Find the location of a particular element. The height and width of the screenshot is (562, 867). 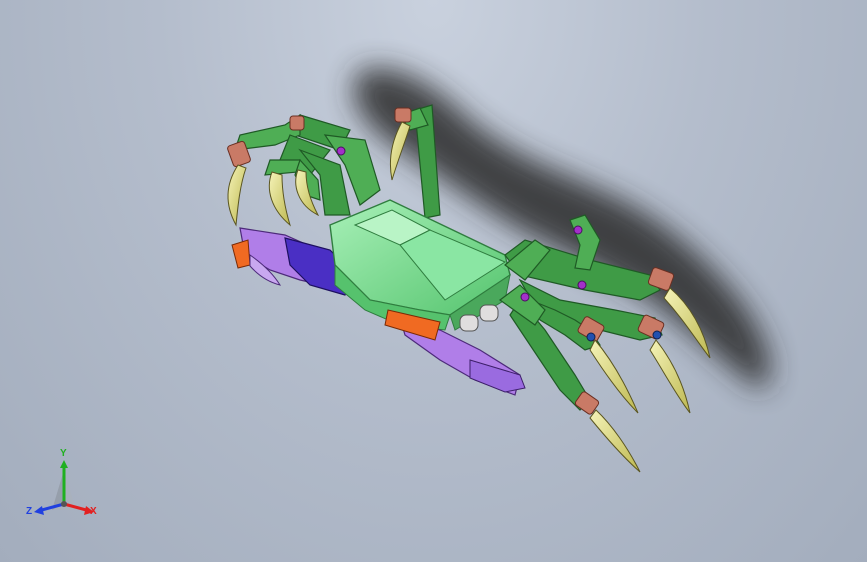

joint-pin is located at coordinates (341, 151).